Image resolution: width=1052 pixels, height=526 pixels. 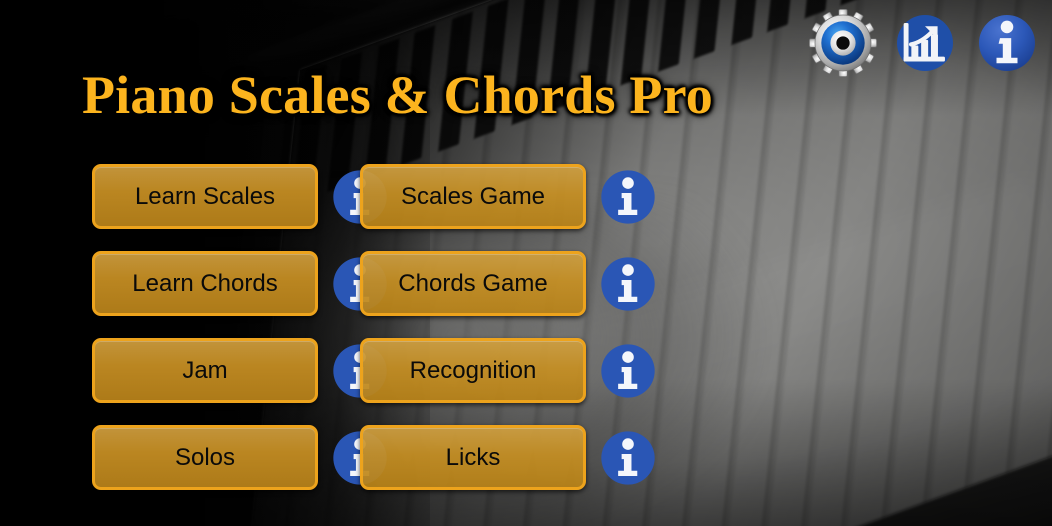 I want to click on menu-button-recognition: Recognition, so click(x=473, y=370).